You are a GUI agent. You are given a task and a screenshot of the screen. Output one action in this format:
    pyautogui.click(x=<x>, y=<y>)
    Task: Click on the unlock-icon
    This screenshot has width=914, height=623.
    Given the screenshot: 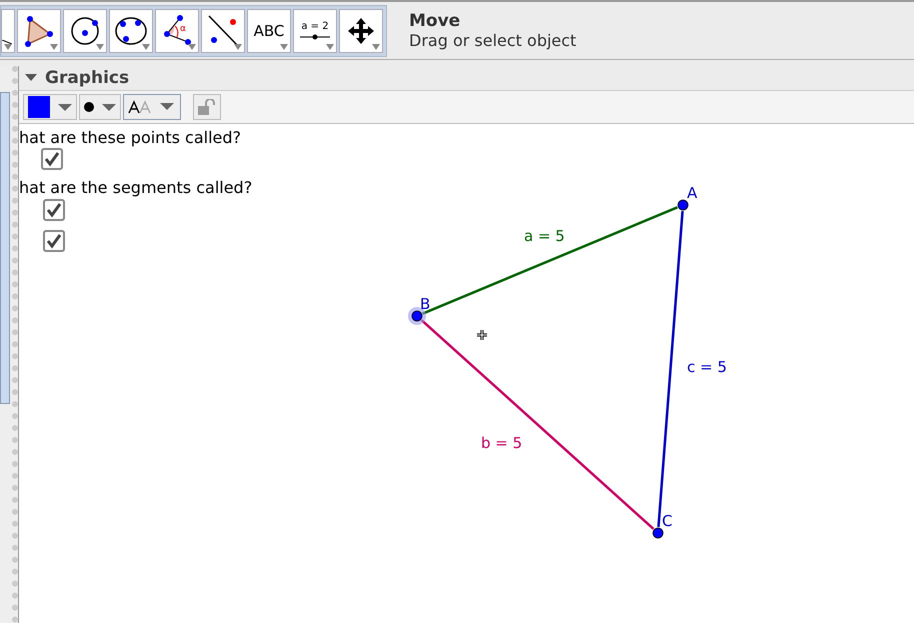 What is the action you would take?
    pyautogui.click(x=207, y=107)
    